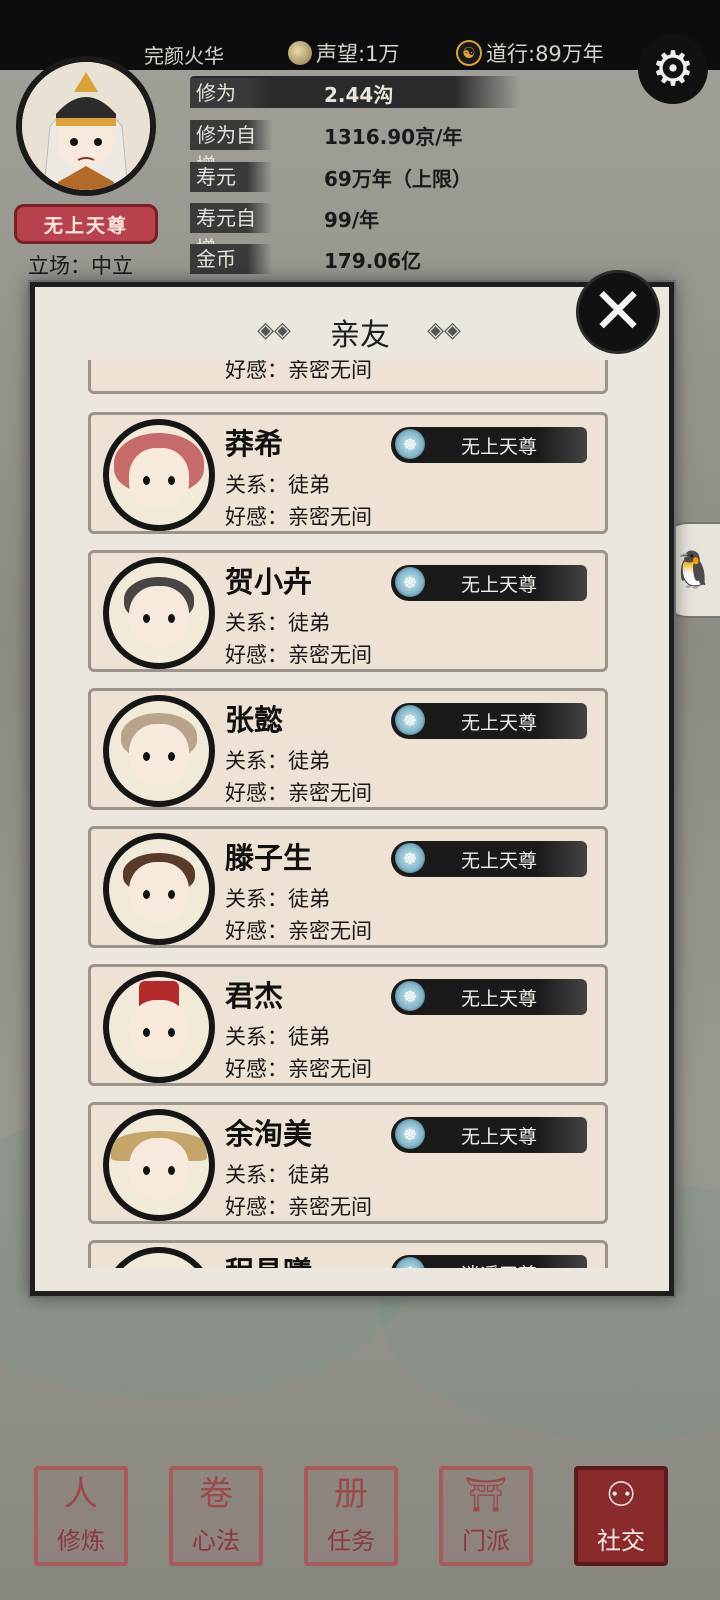 The height and width of the screenshot is (1600, 720). Describe the element at coordinates (621, 1495) in the screenshot. I see `social-icon: ⚇` at that location.